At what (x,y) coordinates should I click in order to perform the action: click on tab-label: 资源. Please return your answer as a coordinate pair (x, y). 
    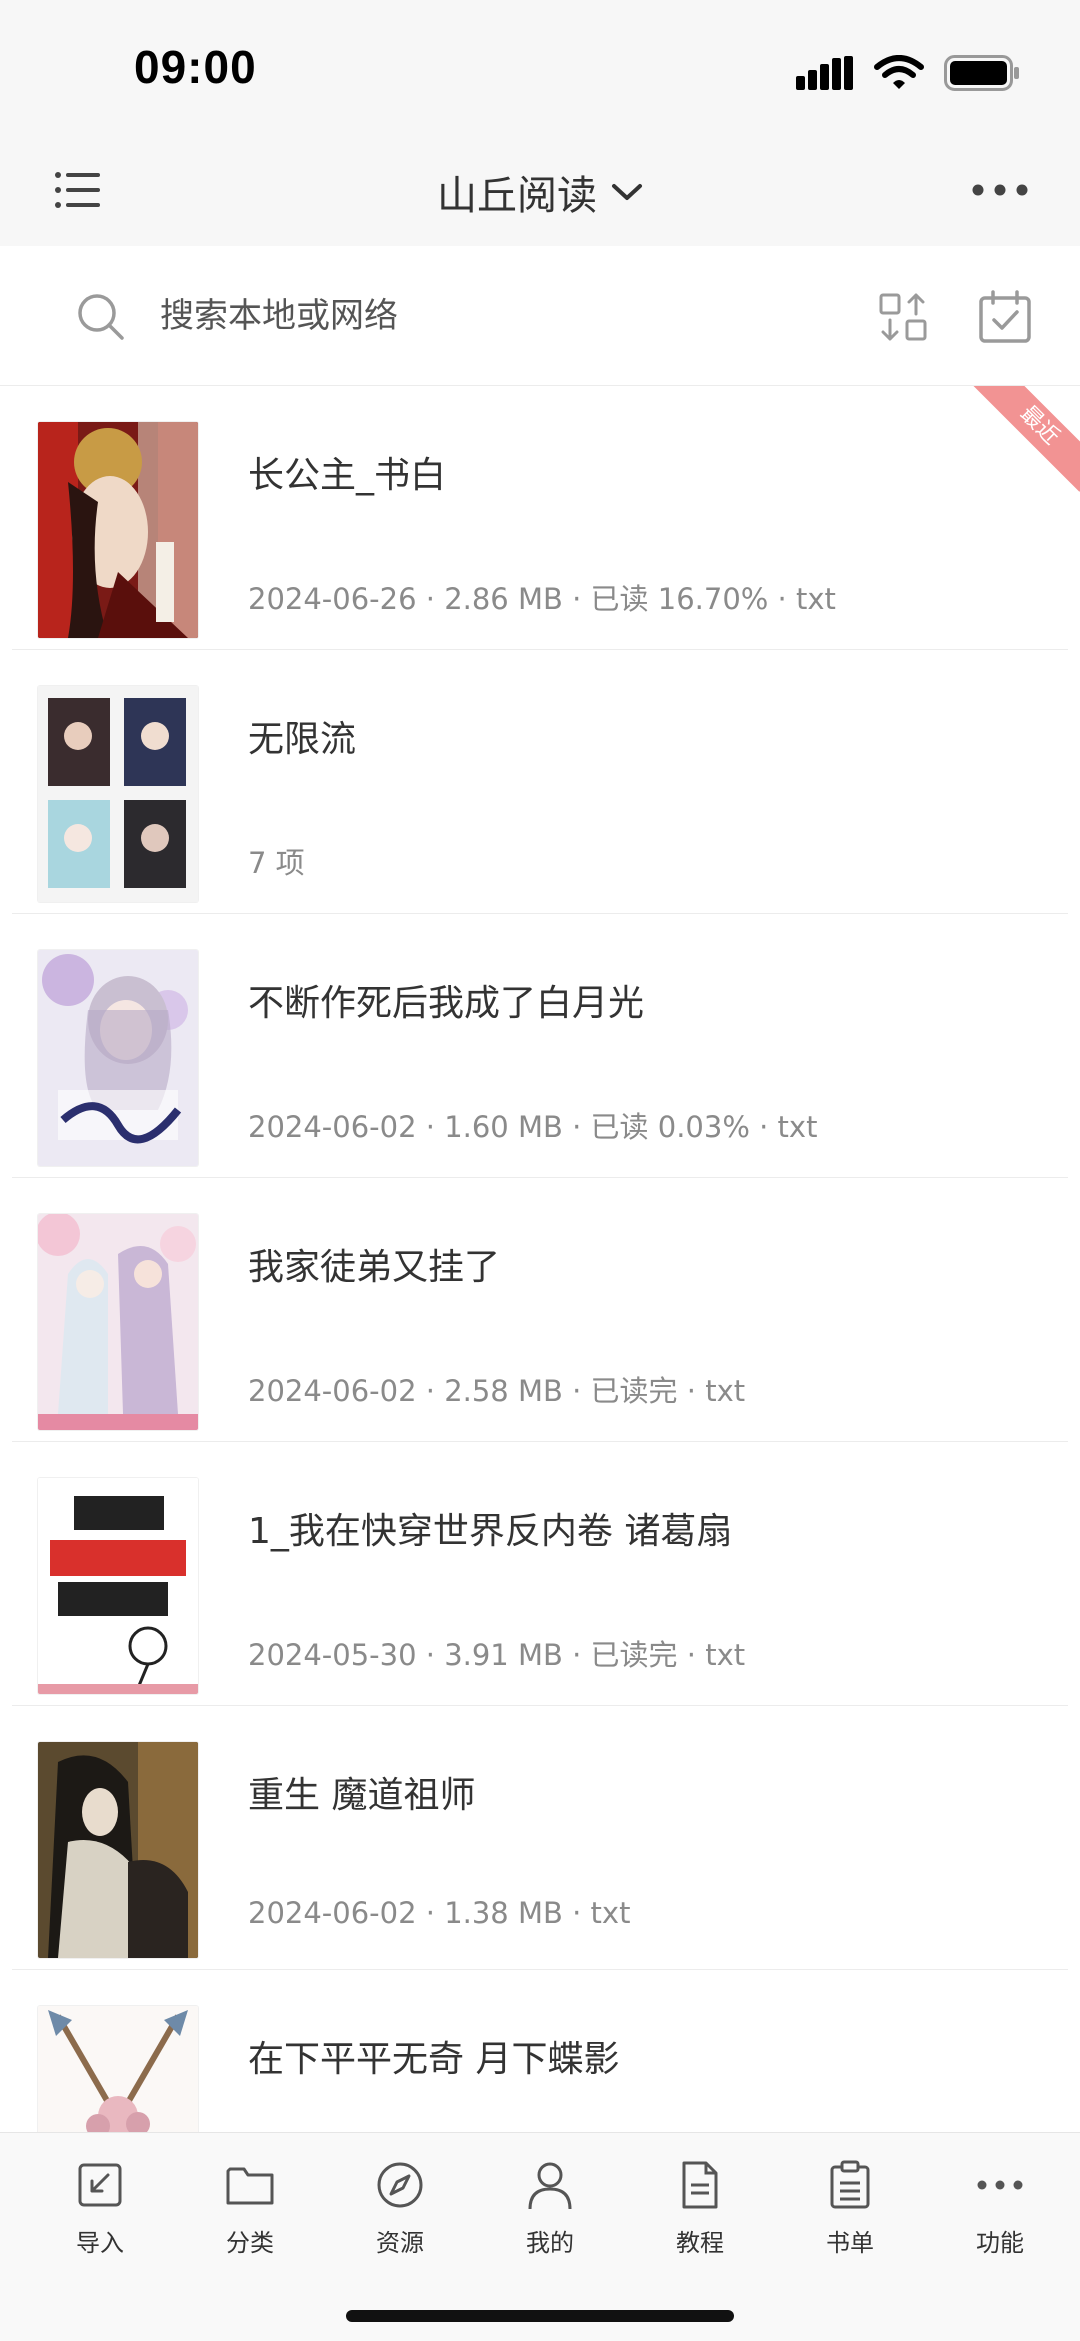
    Looking at the image, I should click on (400, 2243).